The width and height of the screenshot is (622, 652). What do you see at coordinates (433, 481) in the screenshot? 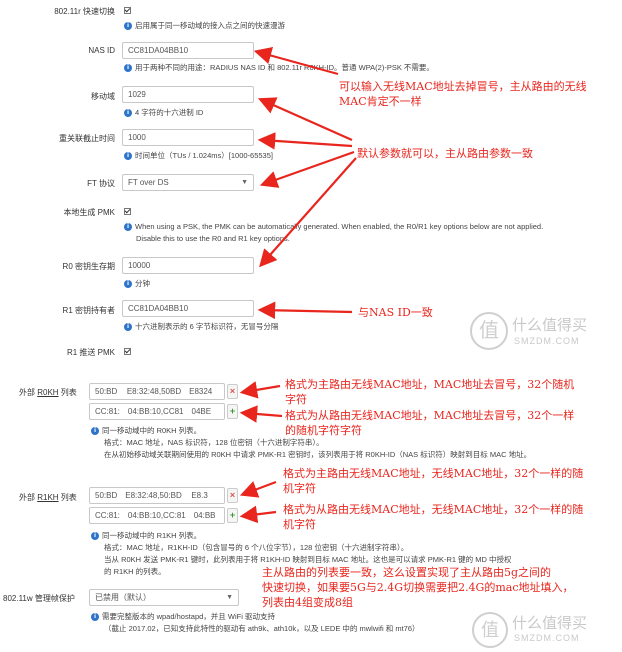
I see `annotation-r1kh-main: 格式为主路由无线MAC地址，无线MAC地址，32个一样的随 机字符` at bounding box center [433, 481].